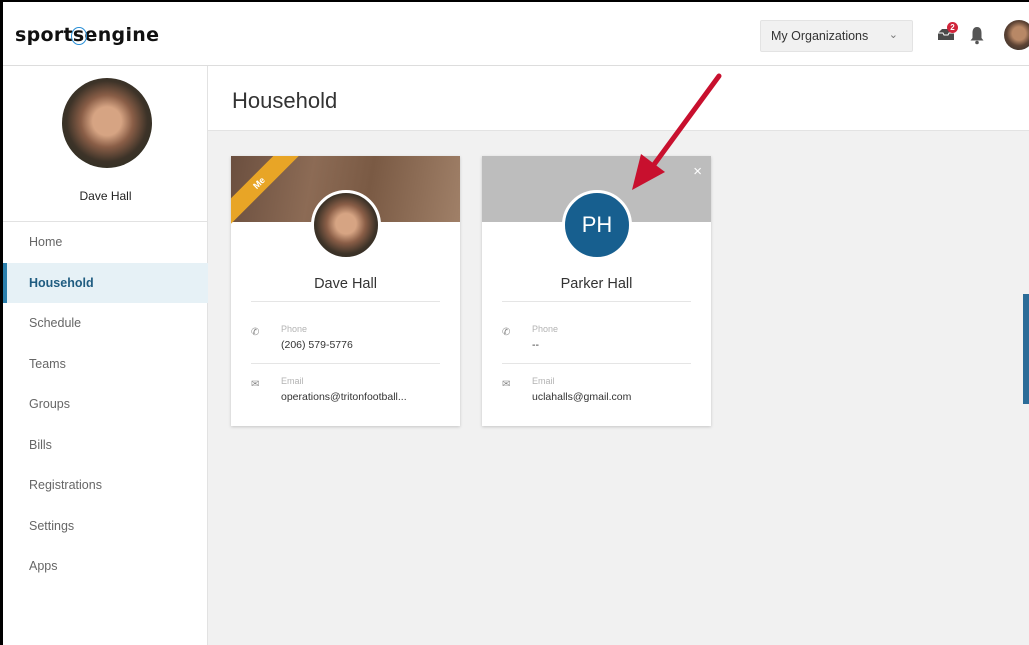 This screenshot has height=645, width=1029. What do you see at coordinates (122, 35) in the screenshot?
I see `logo-text-c: engine` at bounding box center [122, 35].